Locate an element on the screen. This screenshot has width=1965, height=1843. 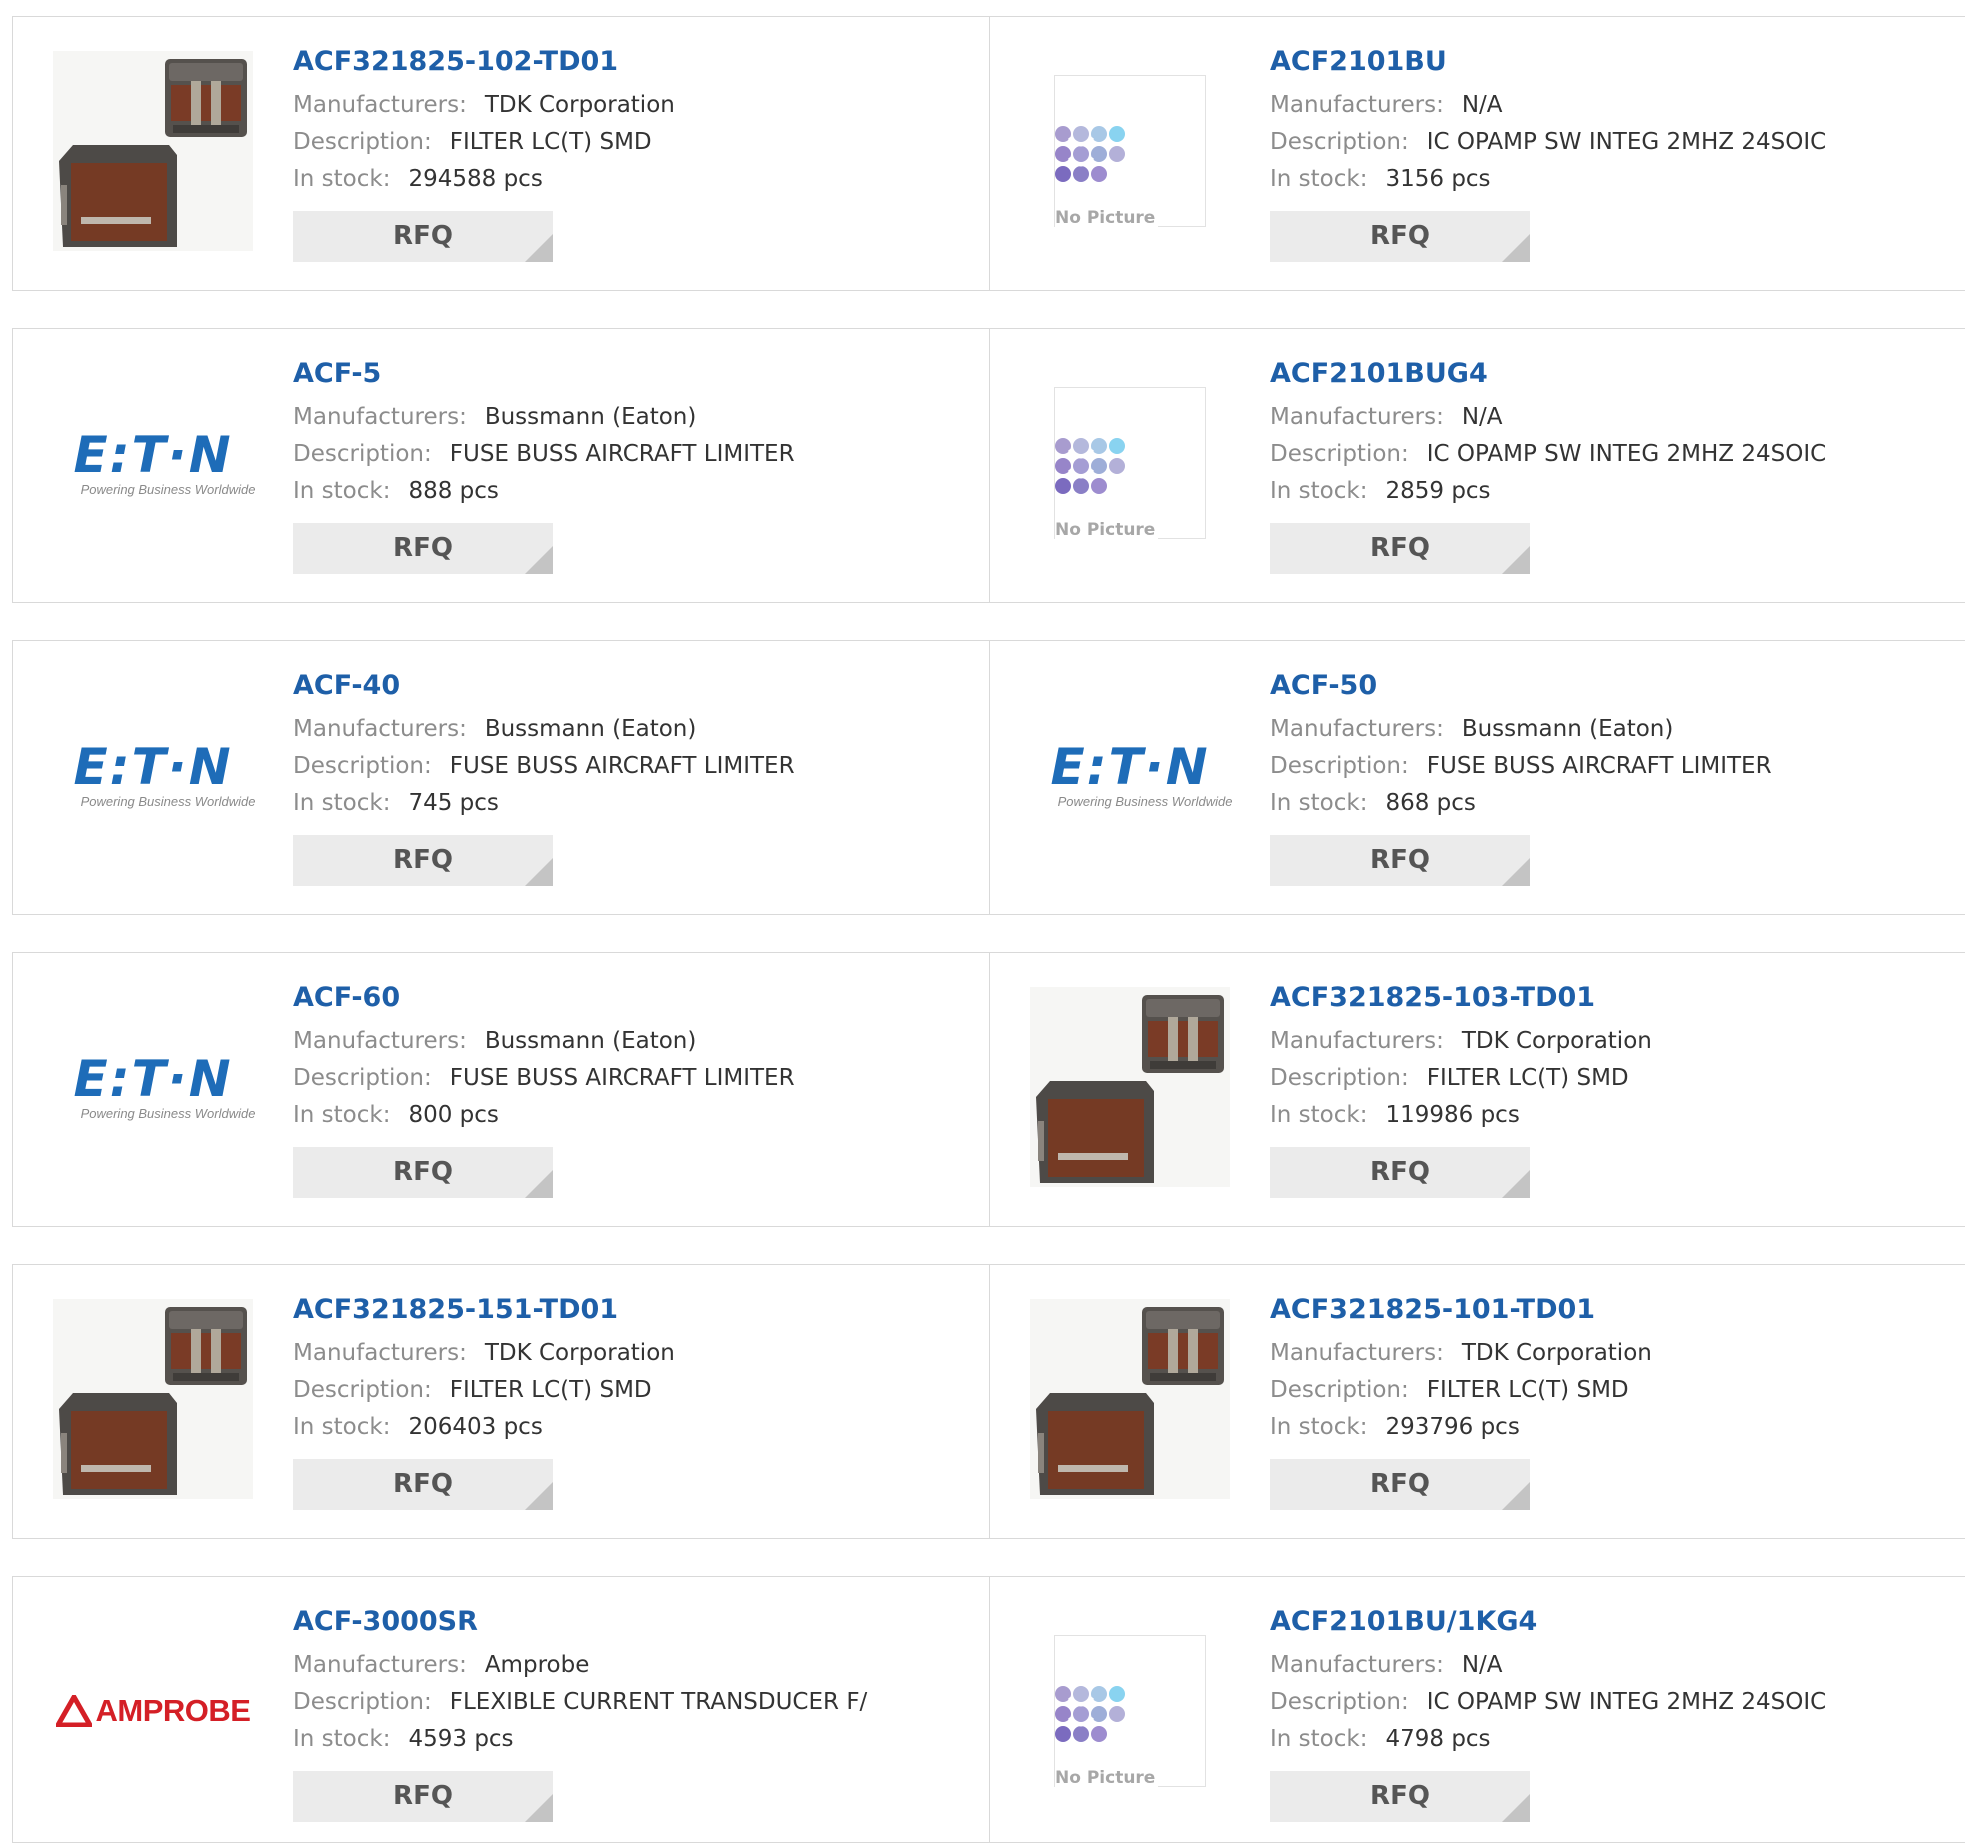
description-value: FLEXIBLE CURRENT TRANSDUCER F/ is located at coordinates (658, 1702).